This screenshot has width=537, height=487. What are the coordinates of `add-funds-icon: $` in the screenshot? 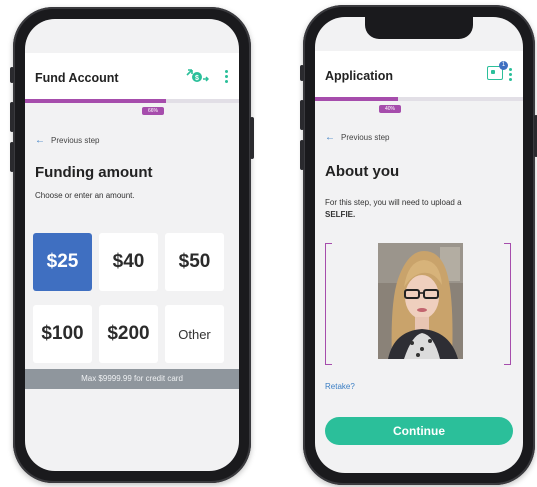 It's located at (197, 76).